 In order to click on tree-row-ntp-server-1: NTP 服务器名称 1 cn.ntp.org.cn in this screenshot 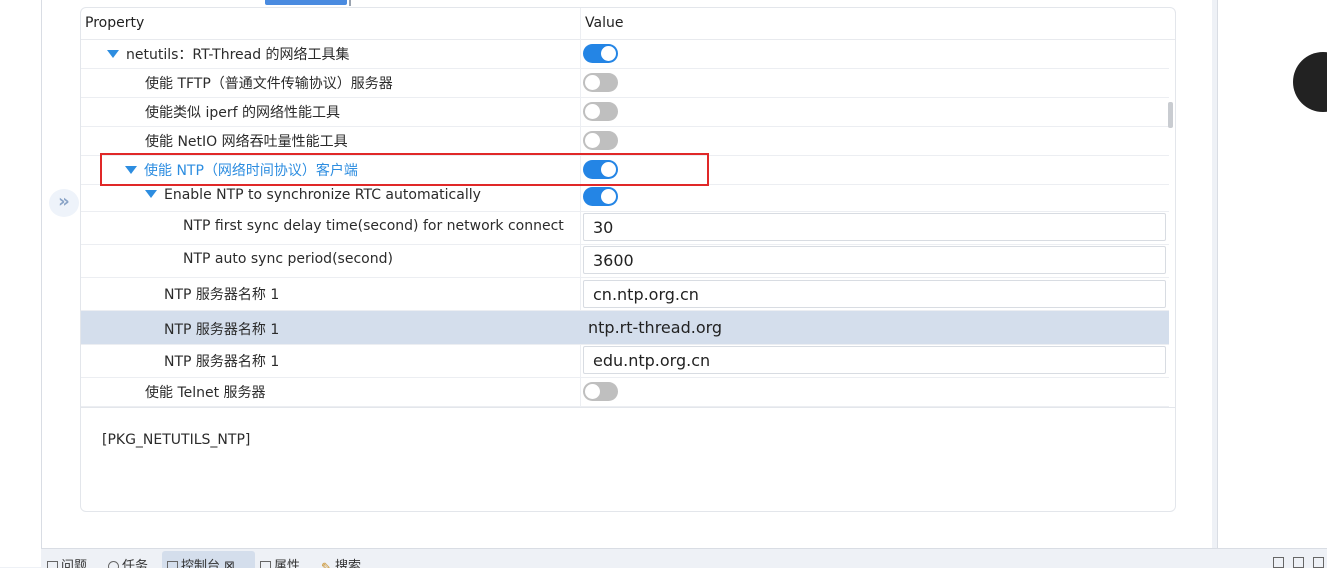, I will do `click(625, 294)`.